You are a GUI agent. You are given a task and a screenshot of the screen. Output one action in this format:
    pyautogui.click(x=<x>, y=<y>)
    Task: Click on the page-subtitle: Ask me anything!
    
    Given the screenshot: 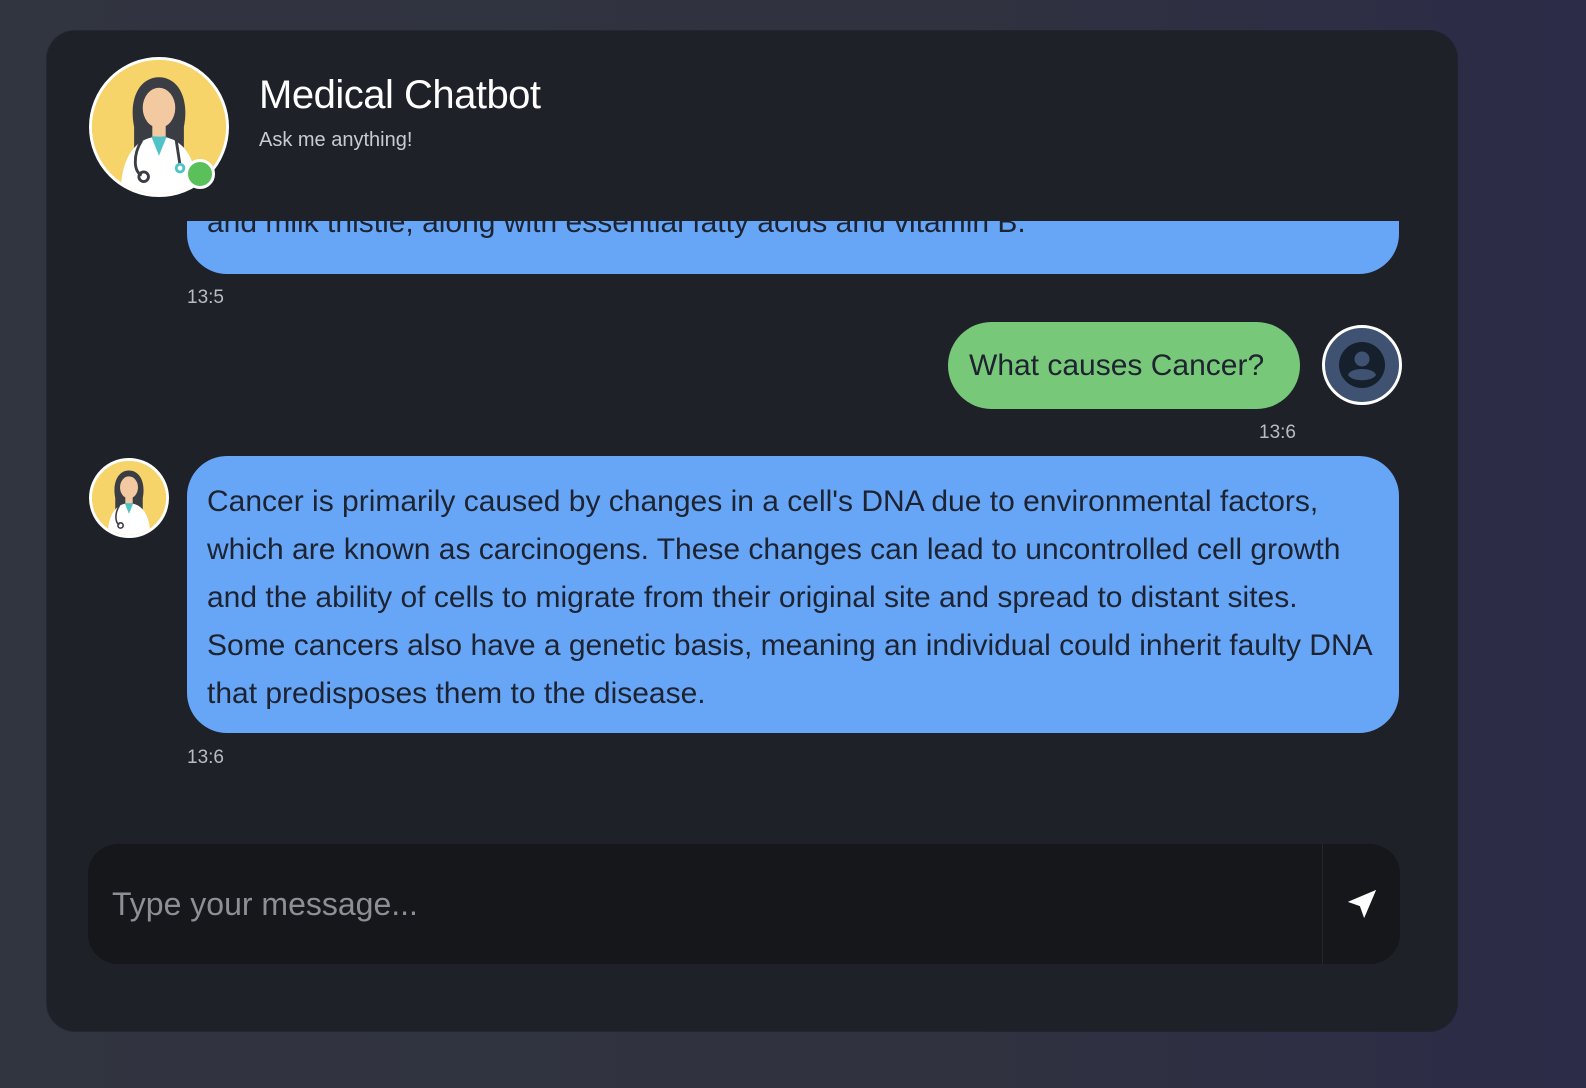 What is the action you would take?
    pyautogui.click(x=336, y=140)
    